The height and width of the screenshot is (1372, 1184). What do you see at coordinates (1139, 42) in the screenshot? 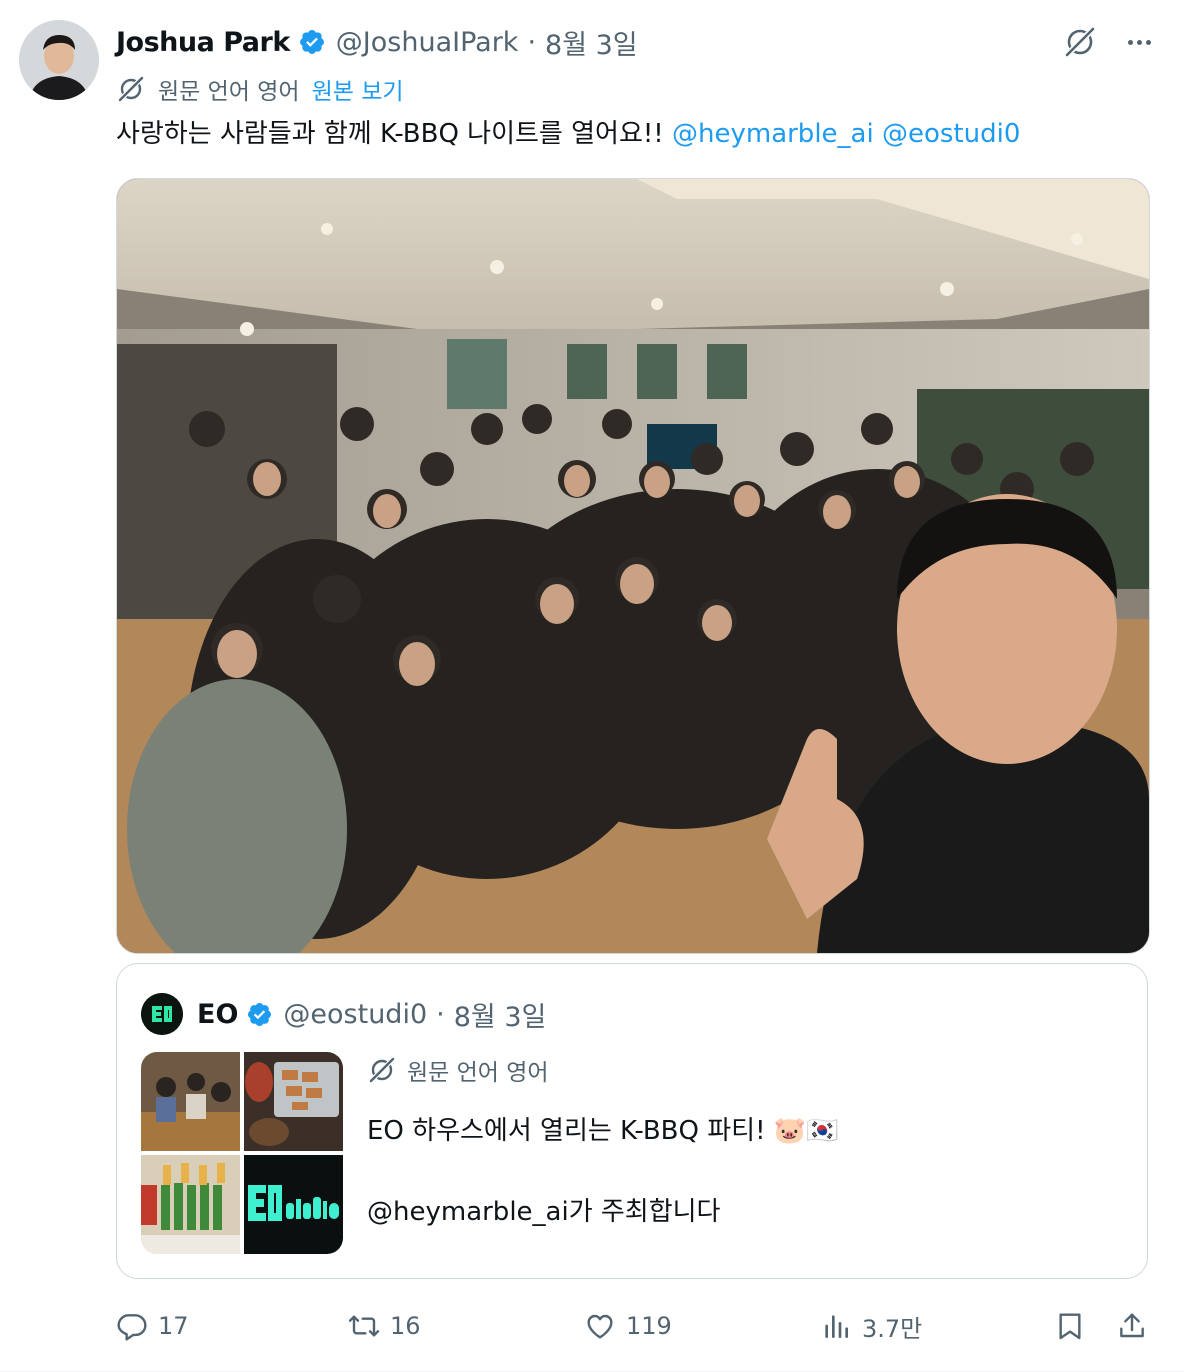
I see `more-icon` at bounding box center [1139, 42].